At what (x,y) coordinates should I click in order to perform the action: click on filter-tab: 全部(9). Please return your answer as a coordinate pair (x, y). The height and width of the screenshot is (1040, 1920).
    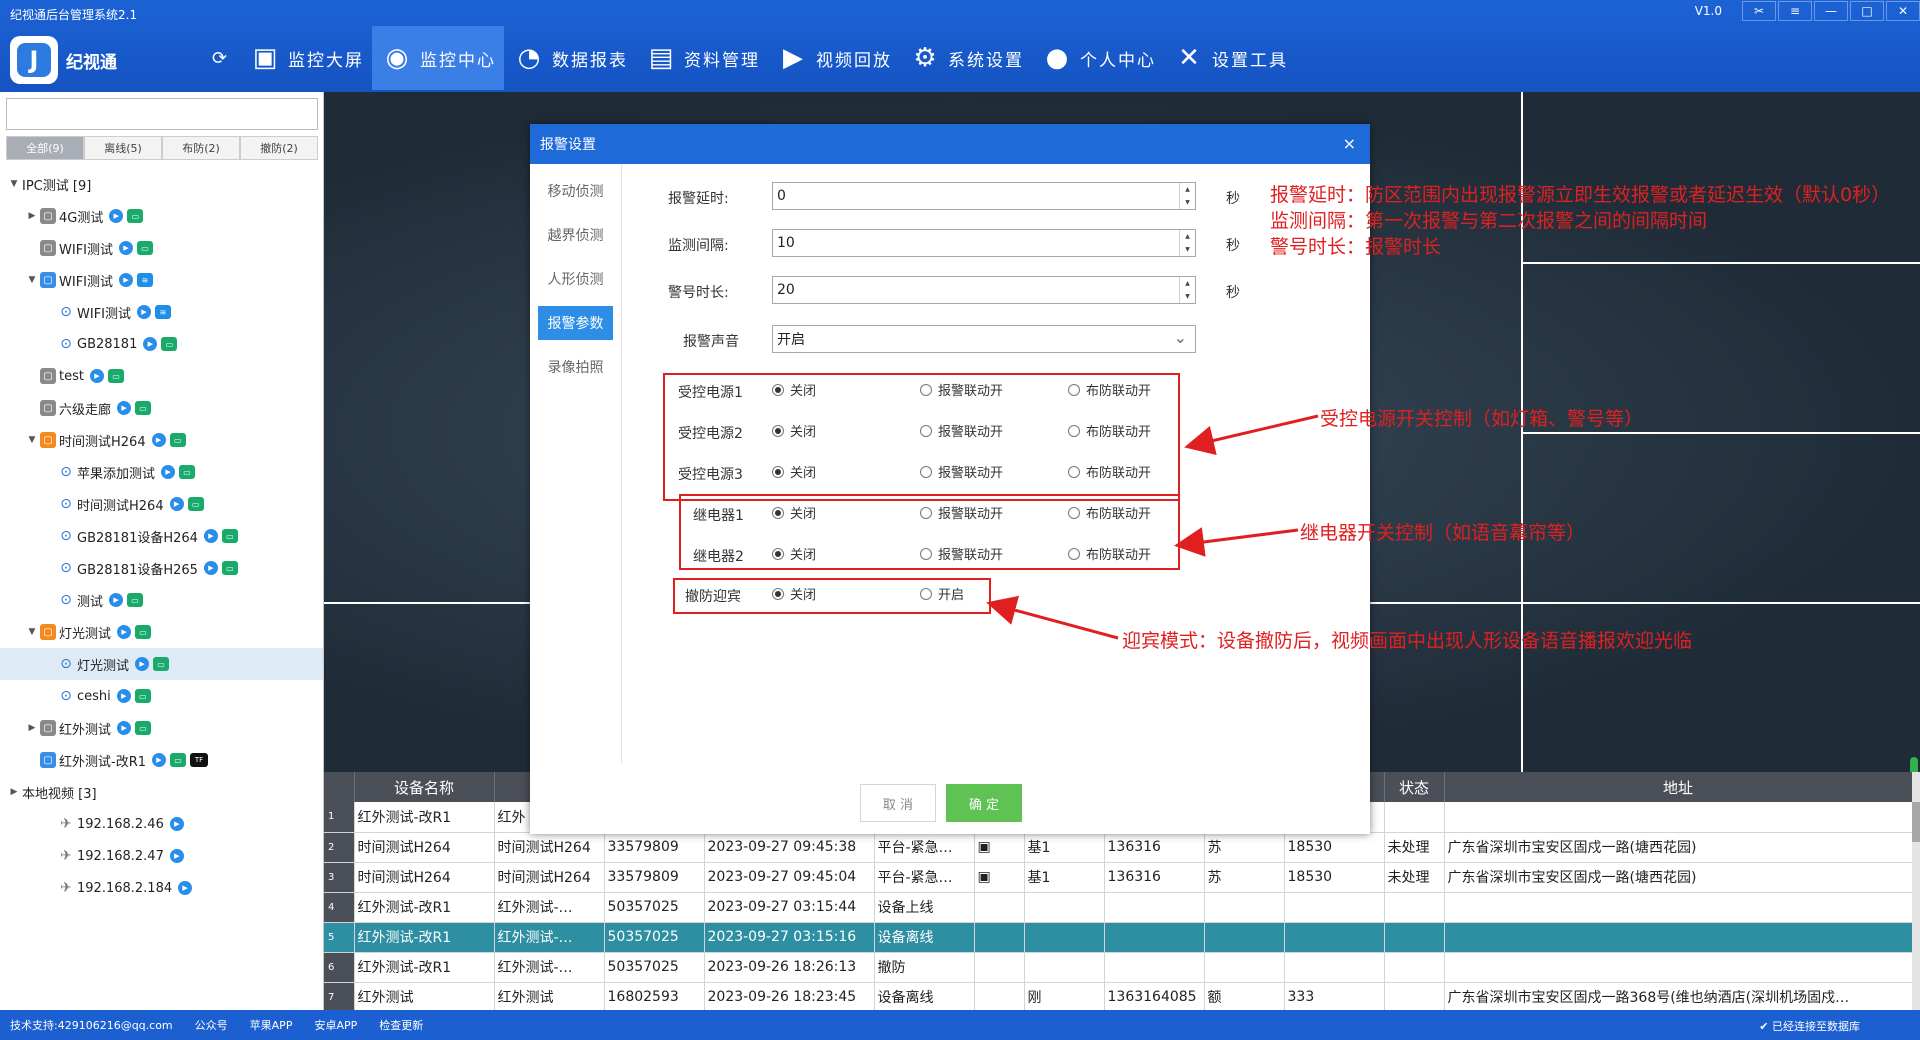
    Looking at the image, I should click on (45, 148).